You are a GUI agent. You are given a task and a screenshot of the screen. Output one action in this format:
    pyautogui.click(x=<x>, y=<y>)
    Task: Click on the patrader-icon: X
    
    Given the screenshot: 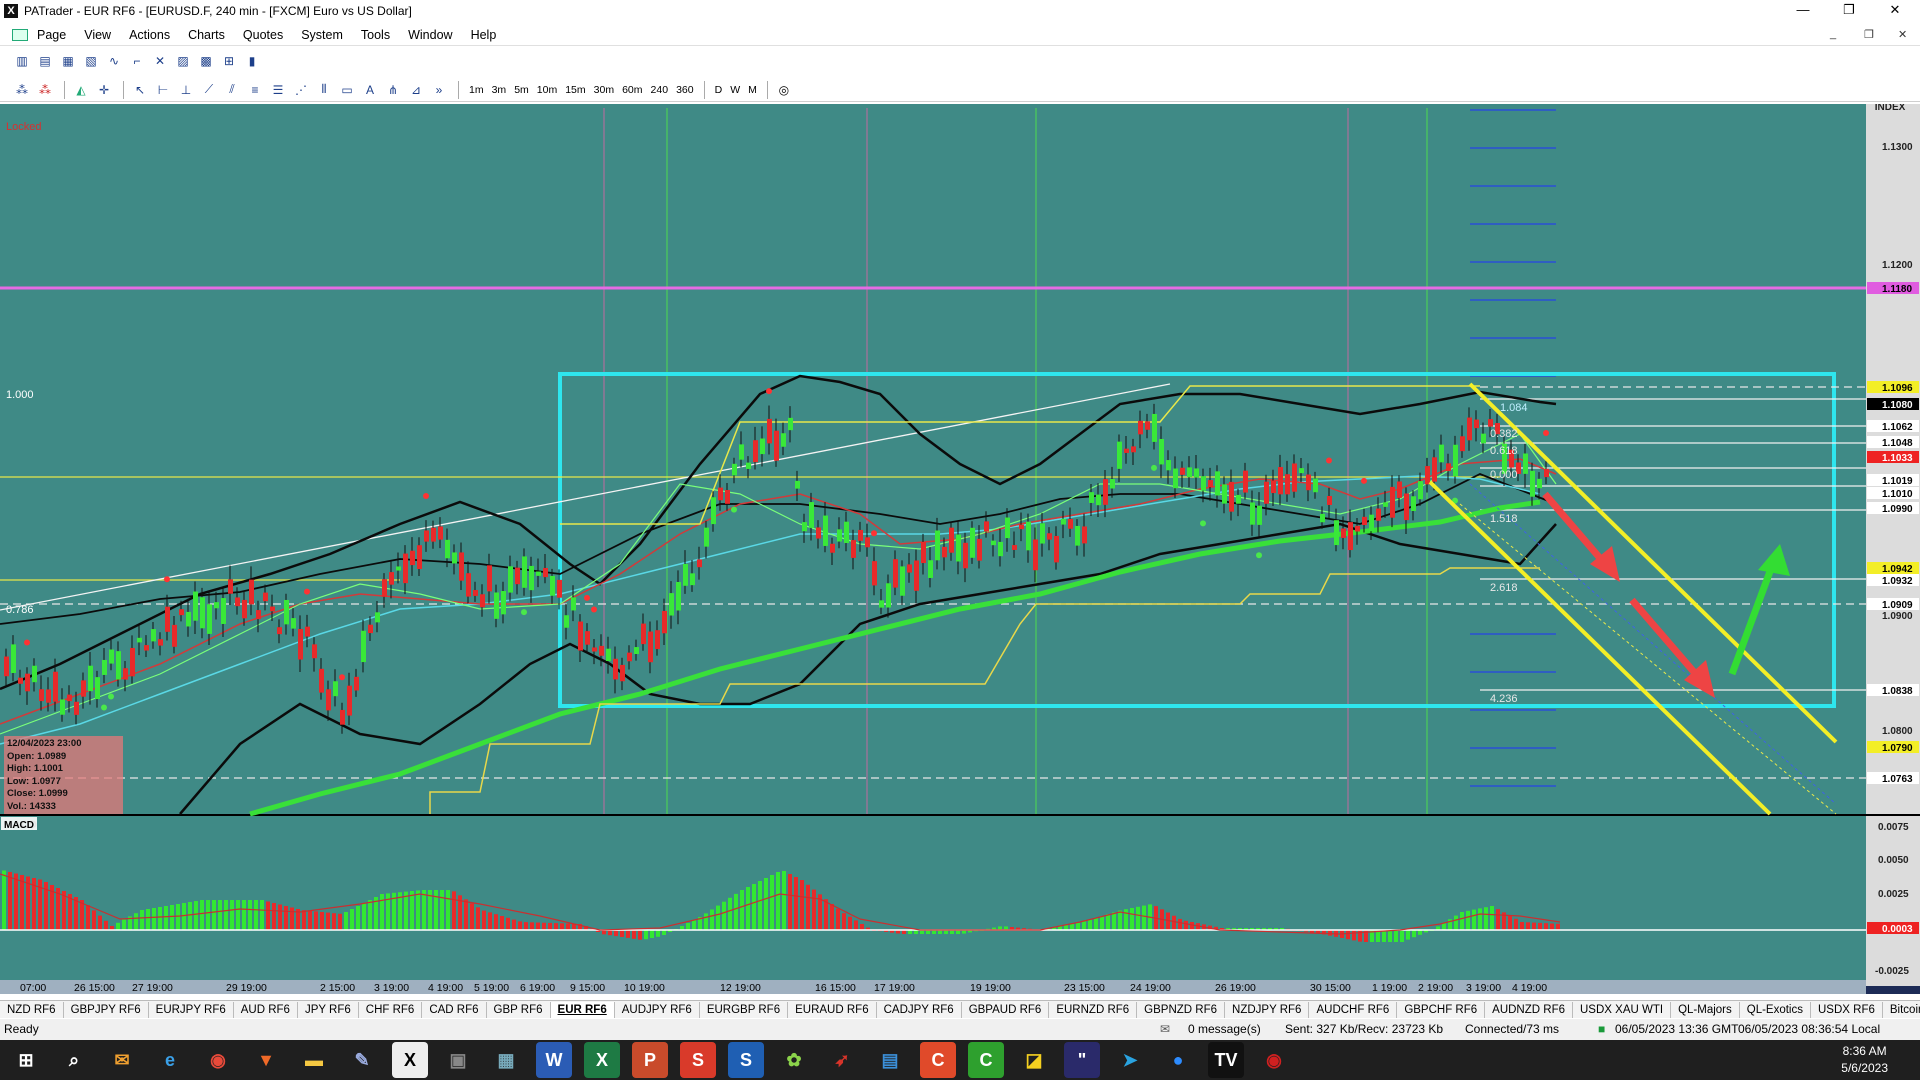 What is the action you would take?
    pyautogui.click(x=410, y=1060)
    